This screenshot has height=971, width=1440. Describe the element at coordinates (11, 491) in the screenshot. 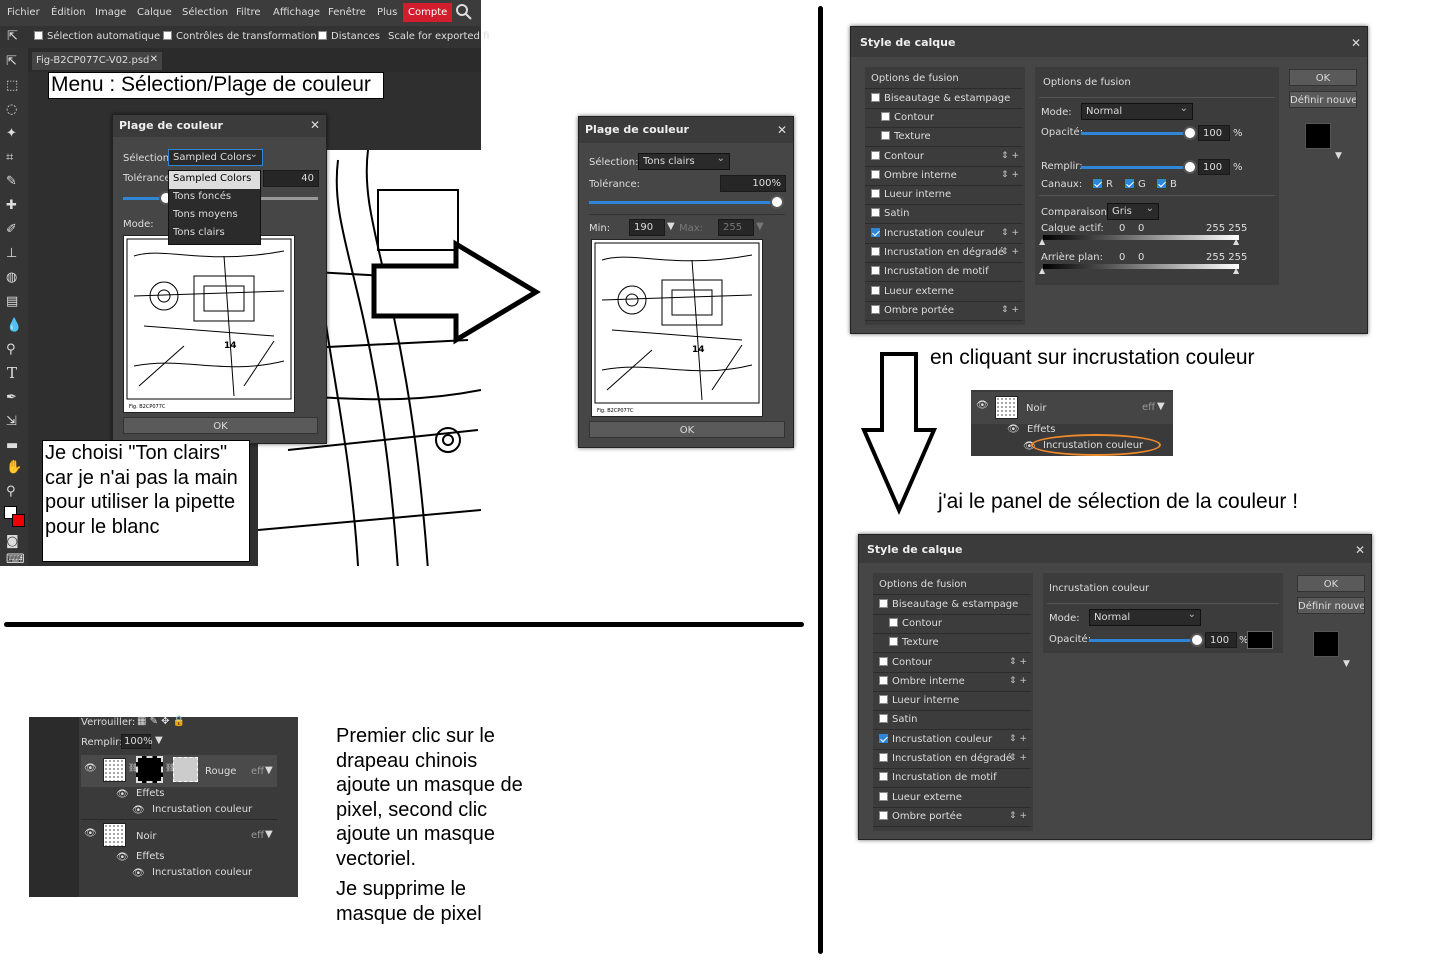

I see `zoom-icon: ⚲` at that location.